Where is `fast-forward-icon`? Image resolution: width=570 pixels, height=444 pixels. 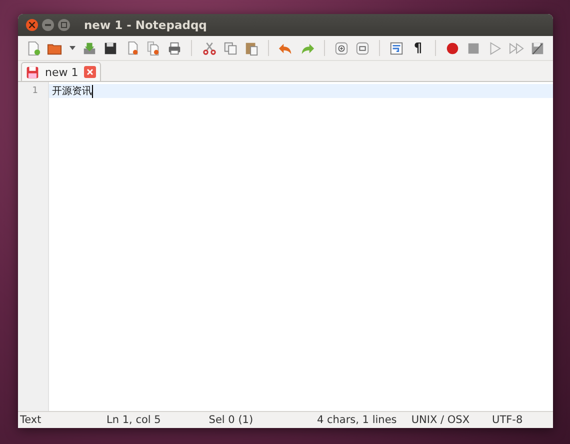
fast-forward-icon is located at coordinates (516, 48).